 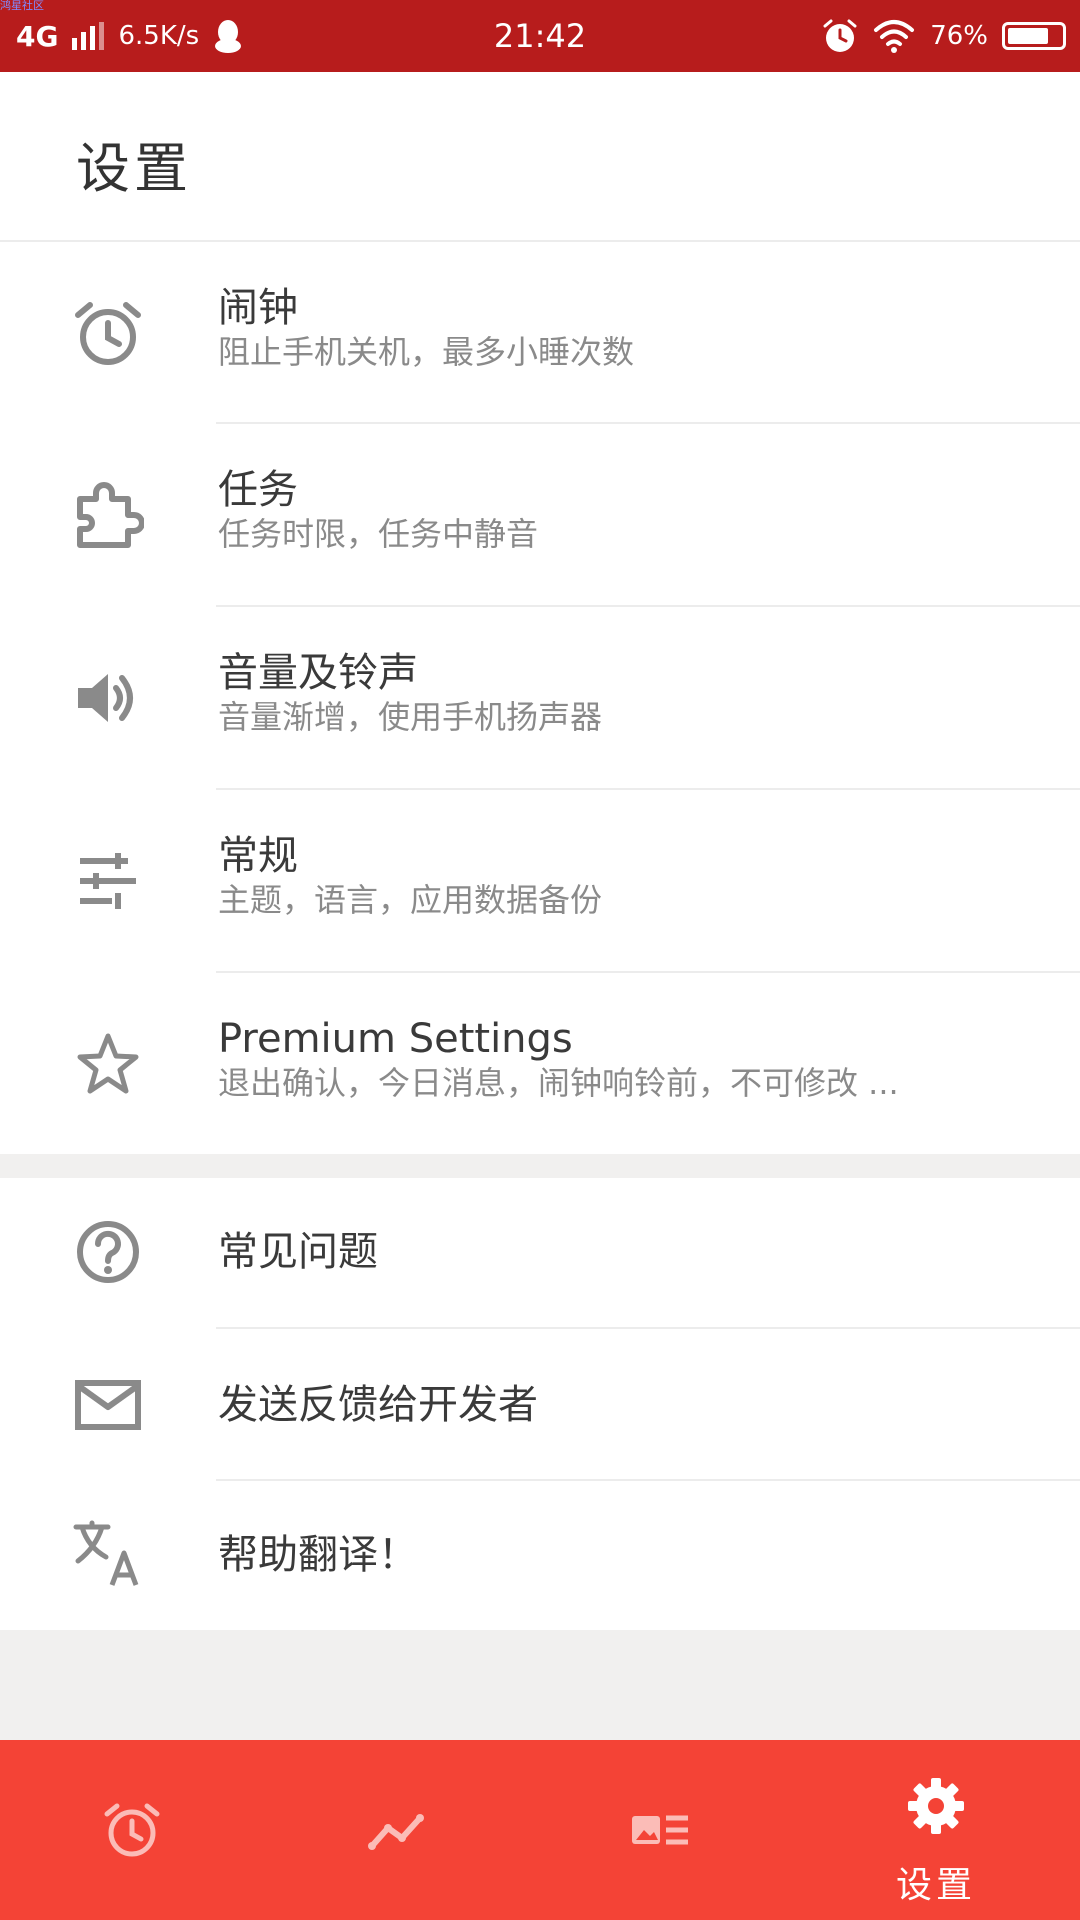 I want to click on mail-envelope-icon, so click(x=108, y=1405).